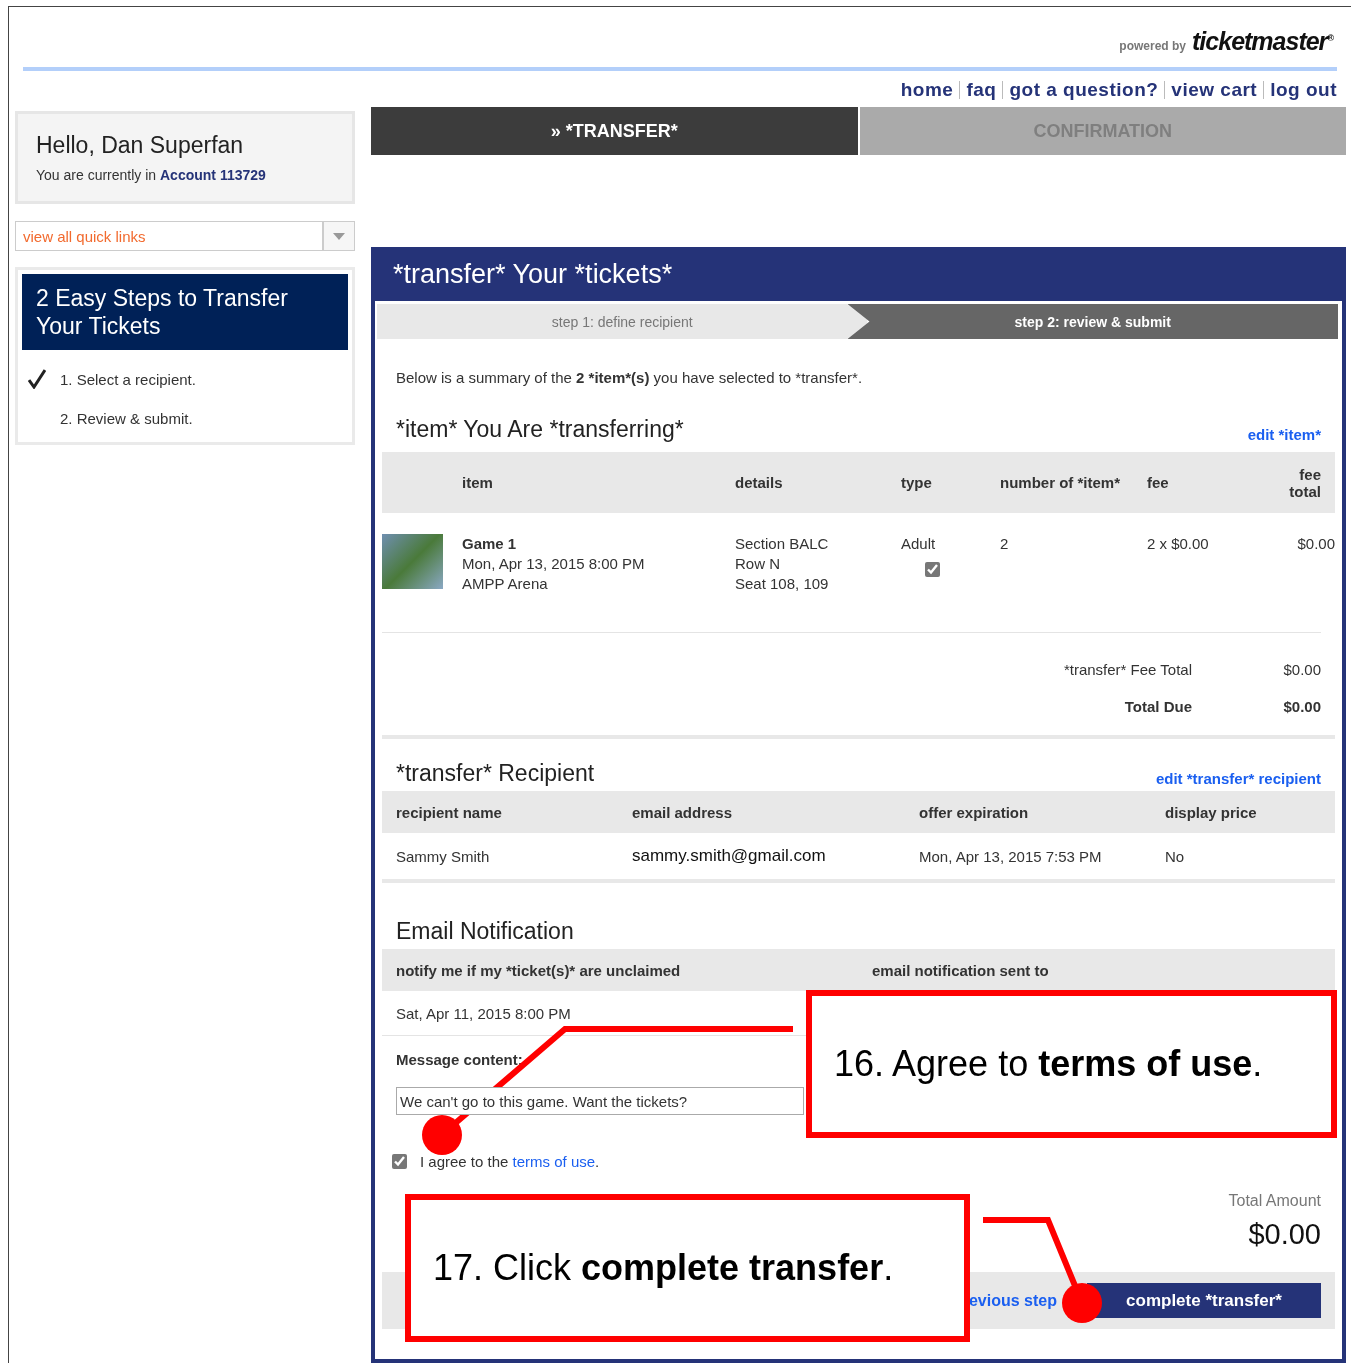  What do you see at coordinates (919, 544) in the screenshot?
I see `table-cell-text: Adult` at bounding box center [919, 544].